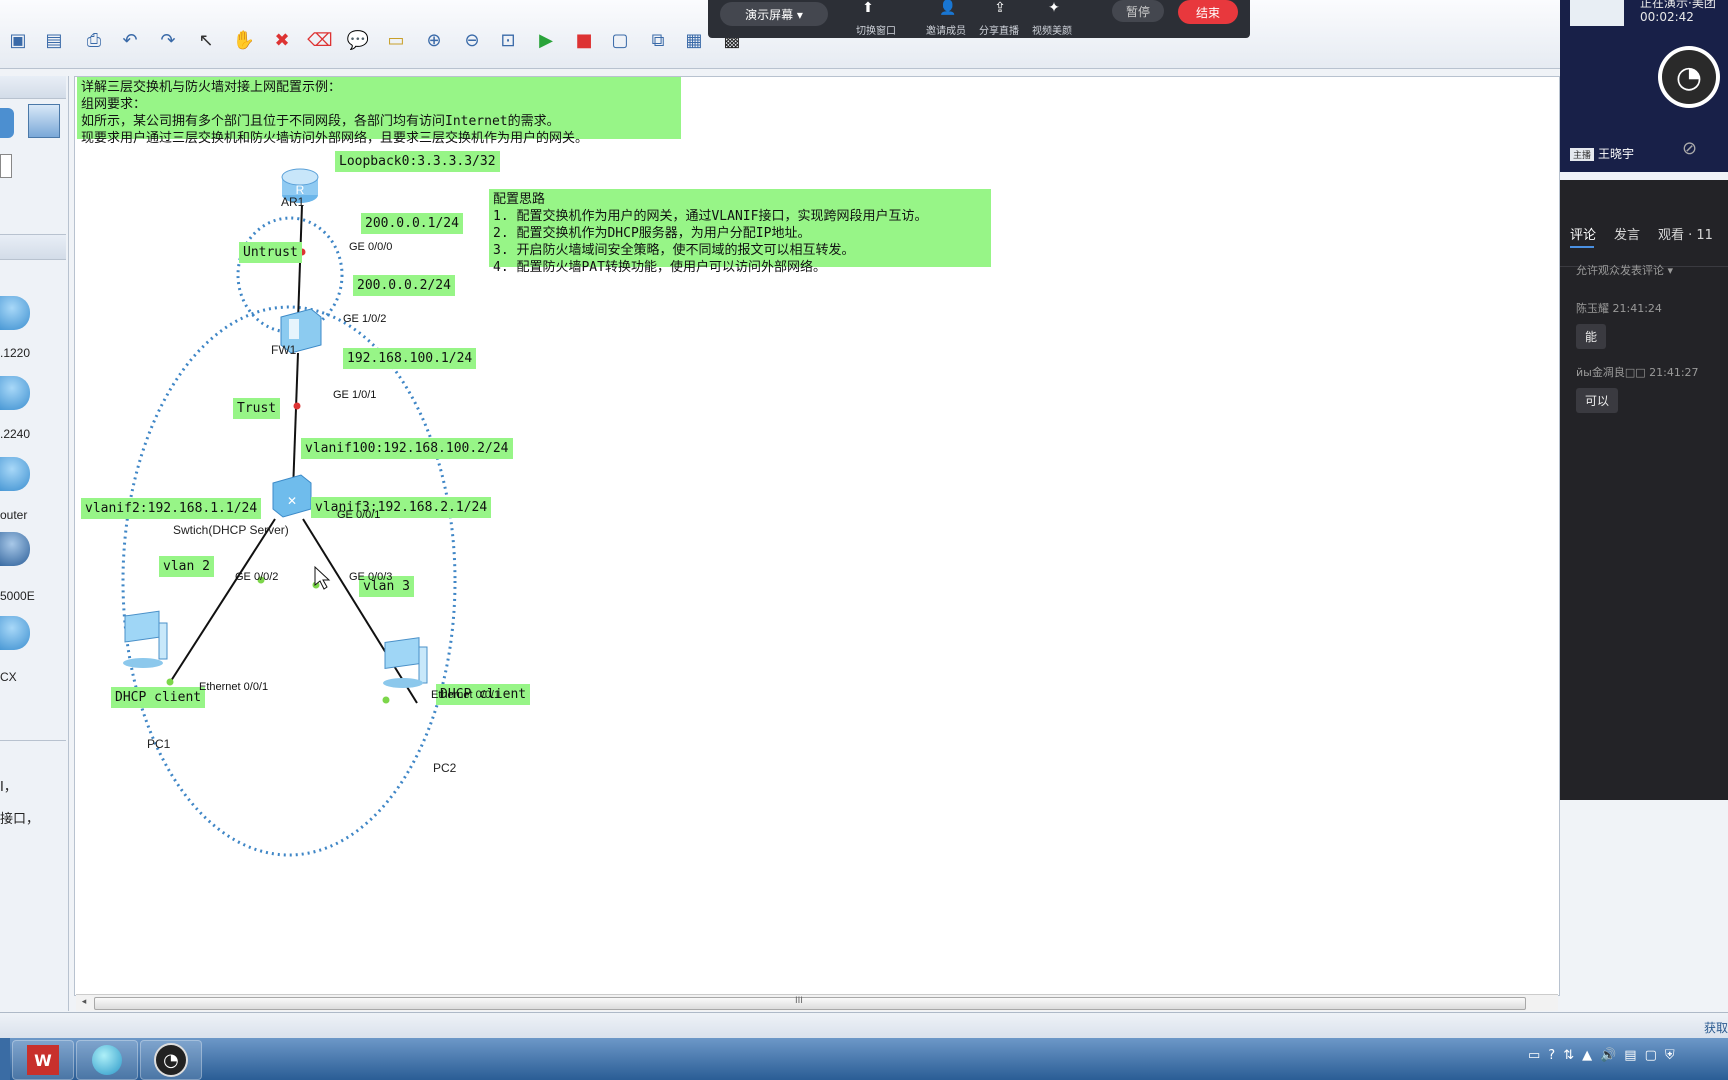 The width and height of the screenshot is (1728, 1080). Describe the element at coordinates (546, 40) in the screenshot. I see `start-device-icon: ▶` at that location.